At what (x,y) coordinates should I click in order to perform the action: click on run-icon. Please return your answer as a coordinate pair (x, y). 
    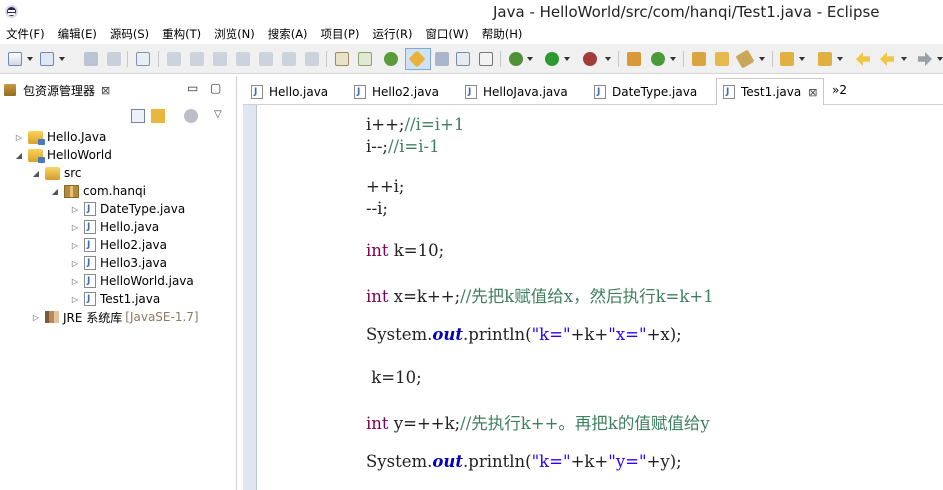
    Looking at the image, I should click on (552, 59).